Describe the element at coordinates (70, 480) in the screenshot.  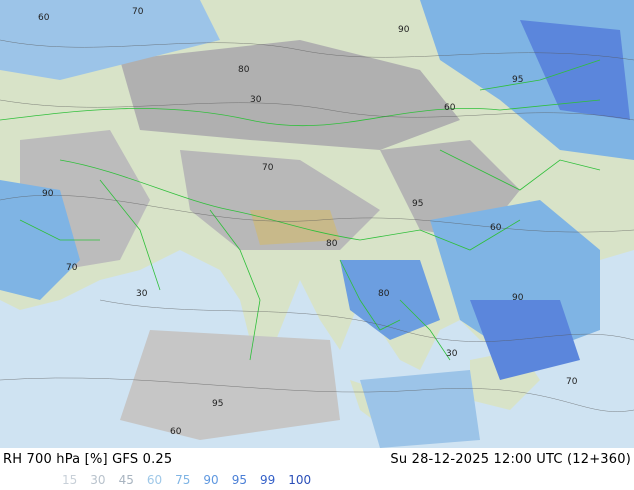
I see `legend-value: 15` at that location.